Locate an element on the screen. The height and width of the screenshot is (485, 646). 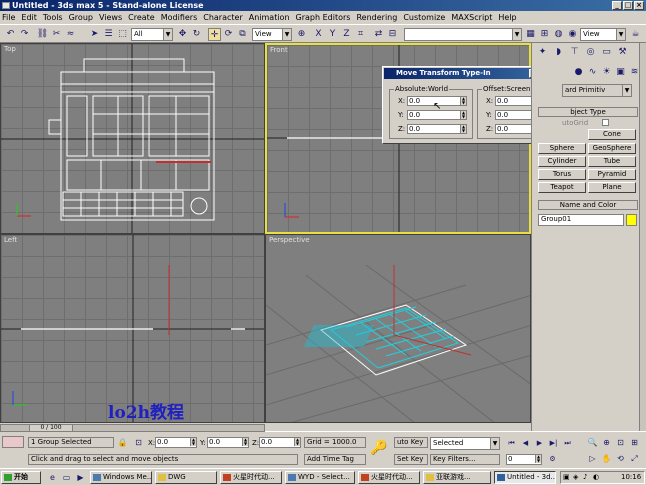
tray-app-icon: ◈ is located at coordinates (575, 477).